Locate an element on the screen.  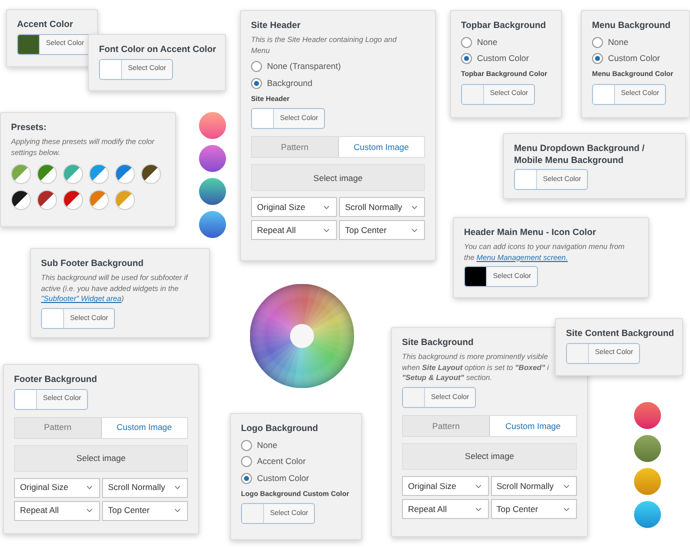
card-title: Presets: is located at coordinates (29, 128).